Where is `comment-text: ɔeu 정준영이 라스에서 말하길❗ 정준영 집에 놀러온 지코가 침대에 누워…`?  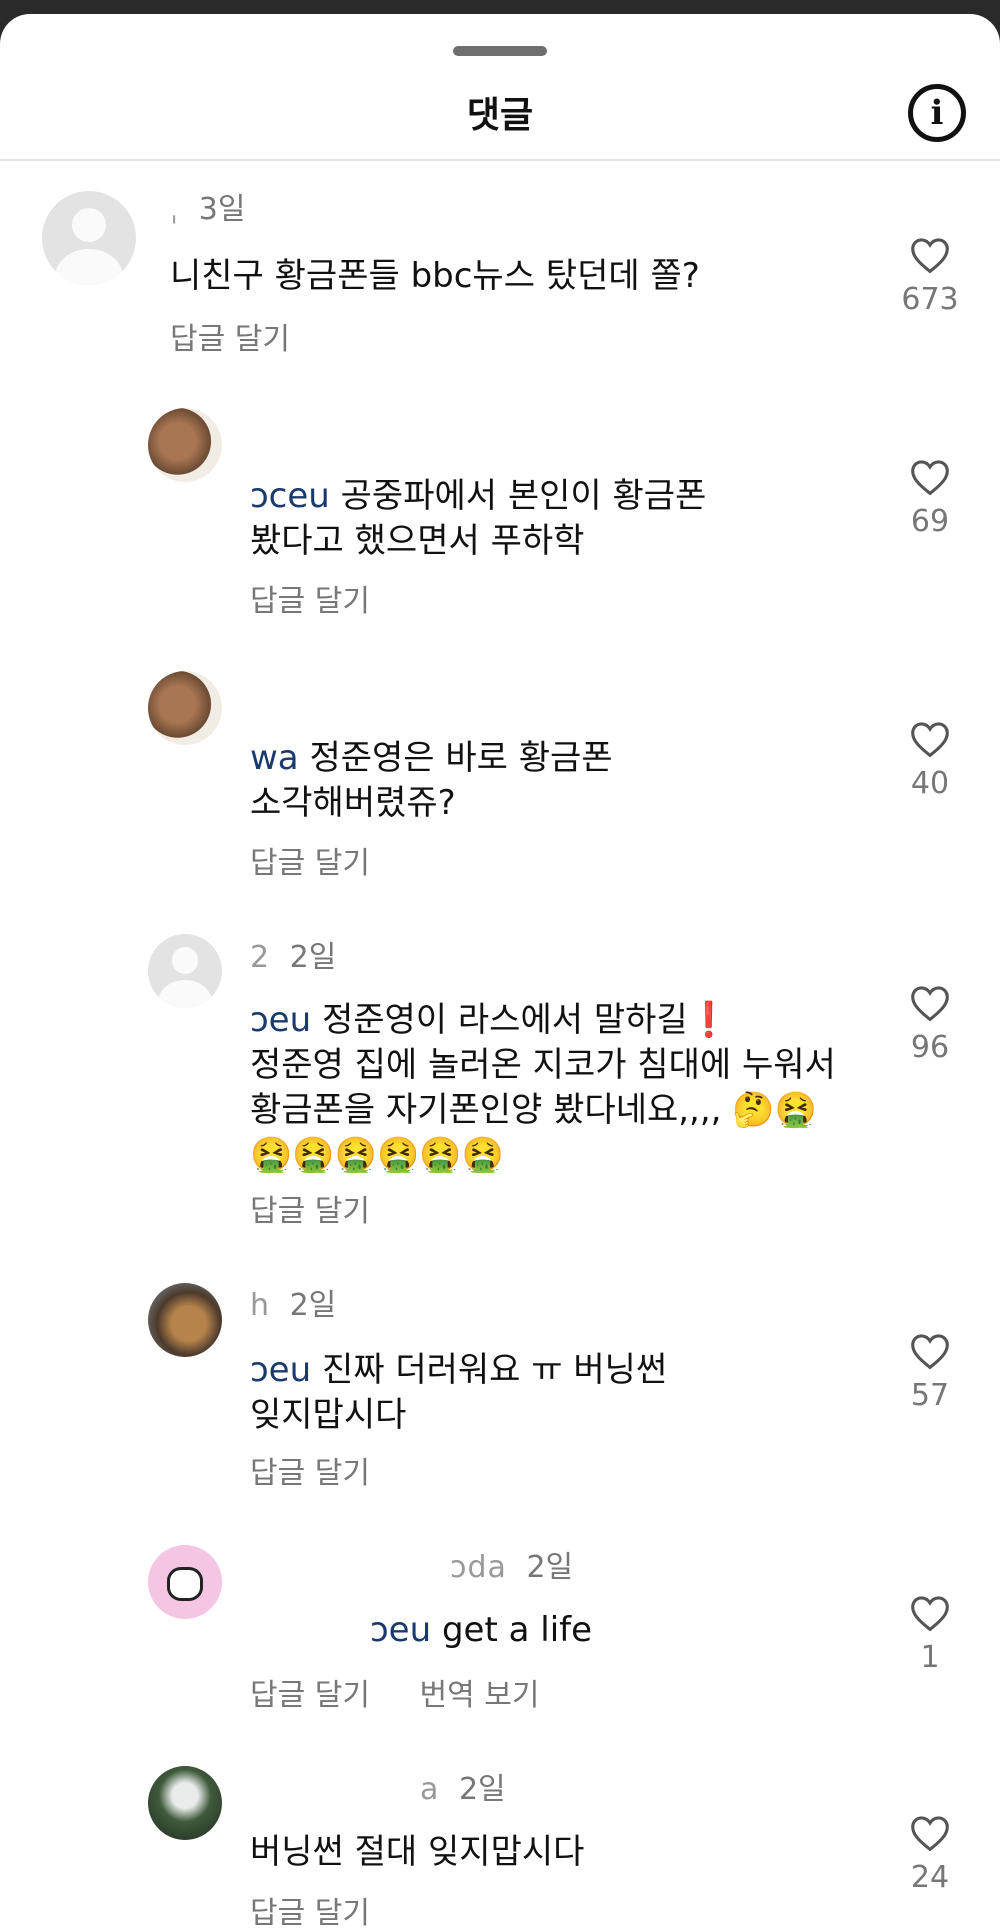
comment-text: ɔeu 정준영이 라스에서 말하길❗ 정준영 집에 놀러온 지코가 침대에 누워… is located at coordinates (543, 1088).